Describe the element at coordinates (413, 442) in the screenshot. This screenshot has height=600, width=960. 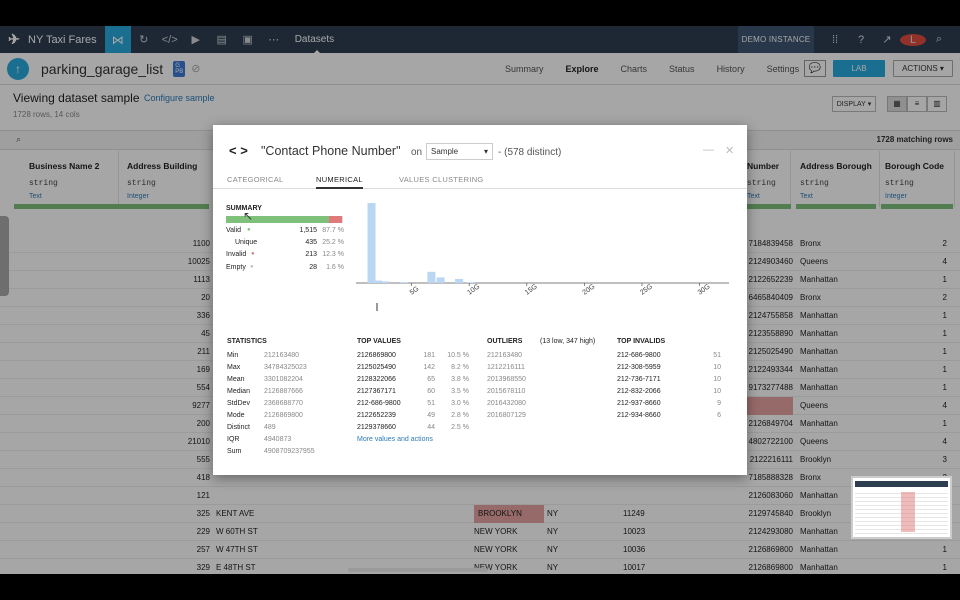
I see `more-values-link: More values and actions` at that location.